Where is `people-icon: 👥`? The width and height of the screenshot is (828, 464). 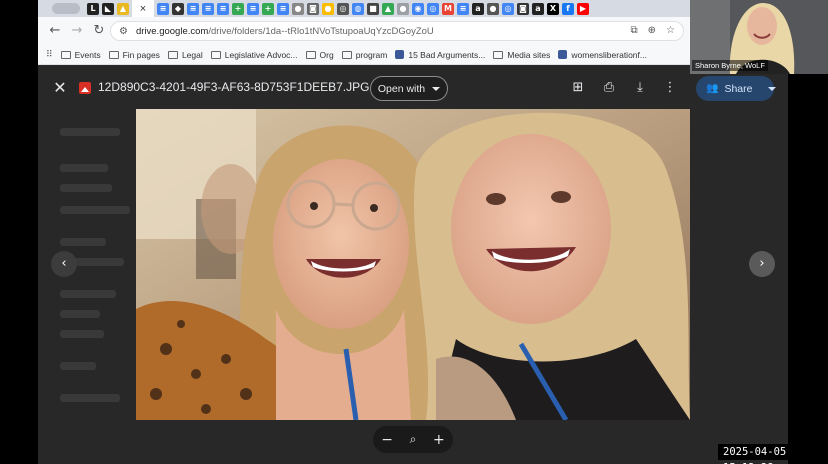 people-icon: 👥 is located at coordinates (712, 88).